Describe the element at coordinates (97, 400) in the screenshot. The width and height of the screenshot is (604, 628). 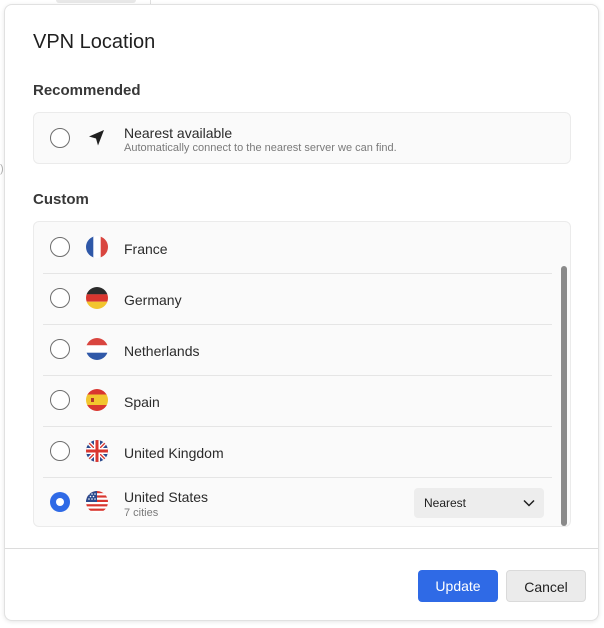
I see `spain-flag-icon` at that location.